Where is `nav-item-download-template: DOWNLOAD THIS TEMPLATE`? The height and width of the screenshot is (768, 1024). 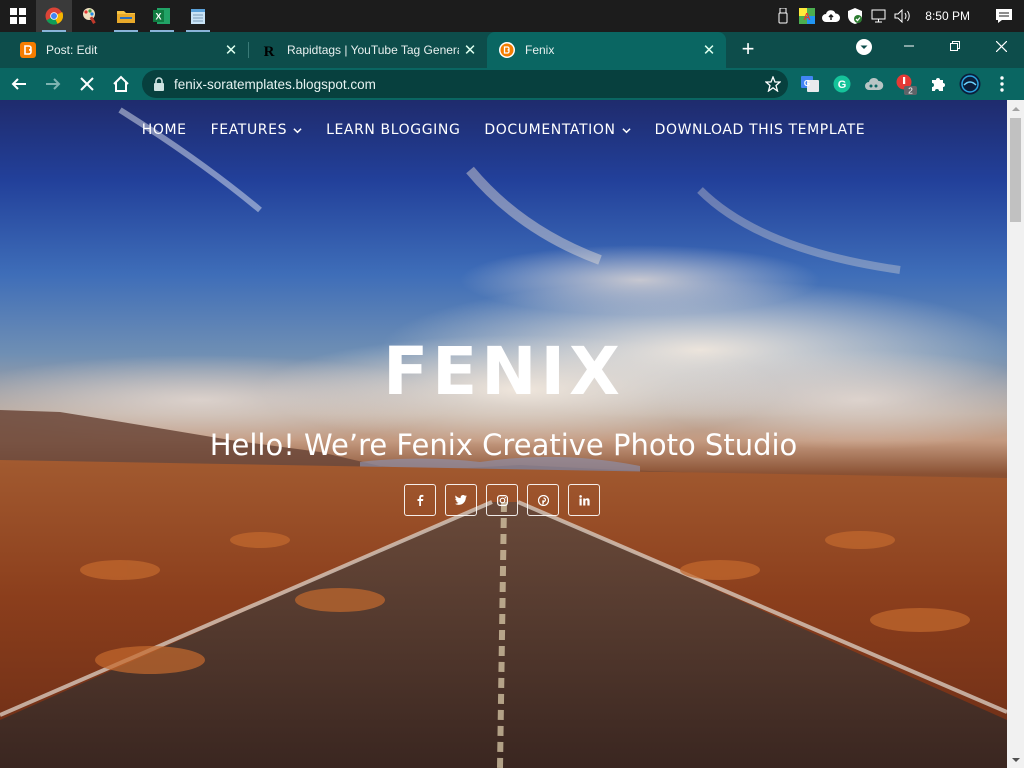 nav-item-download-template: DOWNLOAD THIS TEMPLATE is located at coordinates (760, 130).